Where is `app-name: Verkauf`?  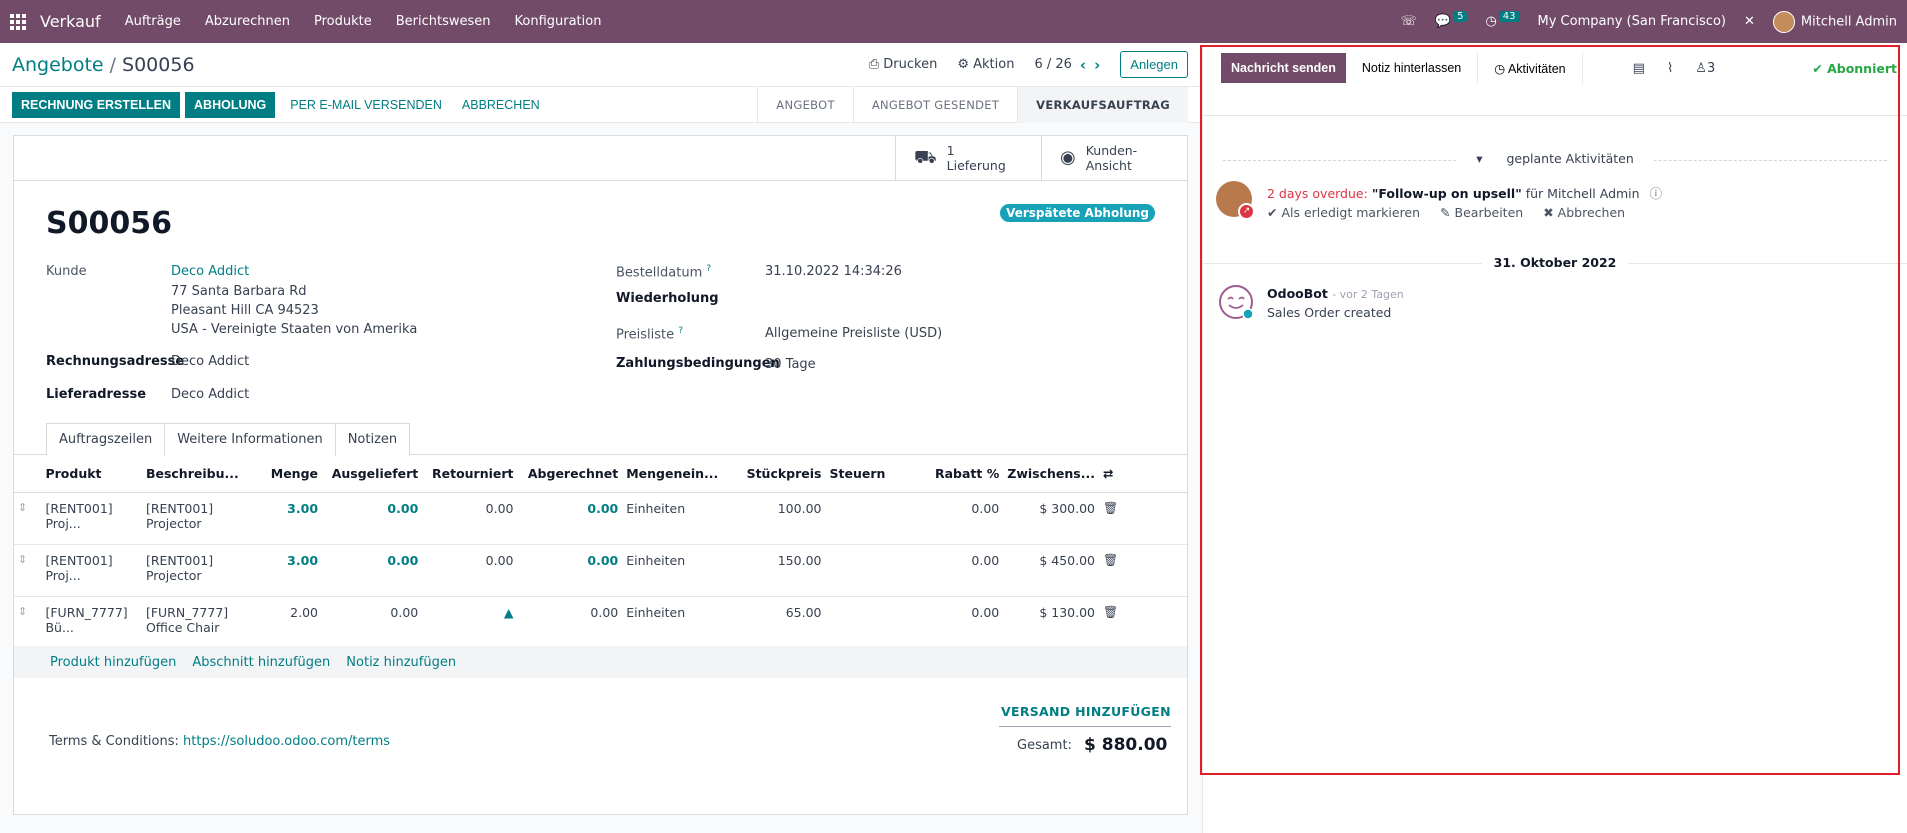 app-name: Verkauf is located at coordinates (70, 21).